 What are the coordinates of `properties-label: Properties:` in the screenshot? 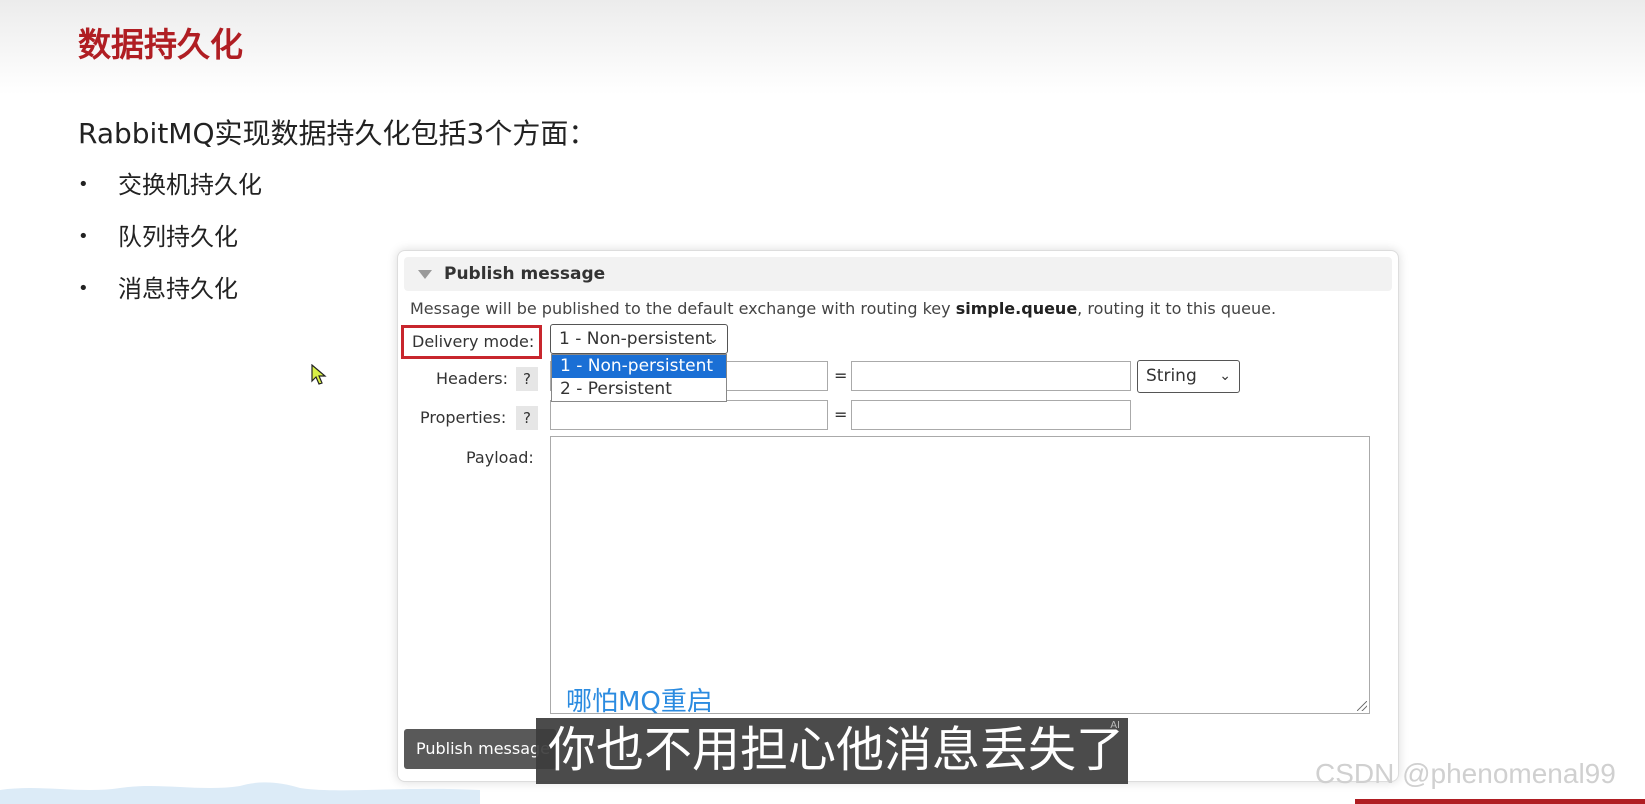 It's located at (463, 417).